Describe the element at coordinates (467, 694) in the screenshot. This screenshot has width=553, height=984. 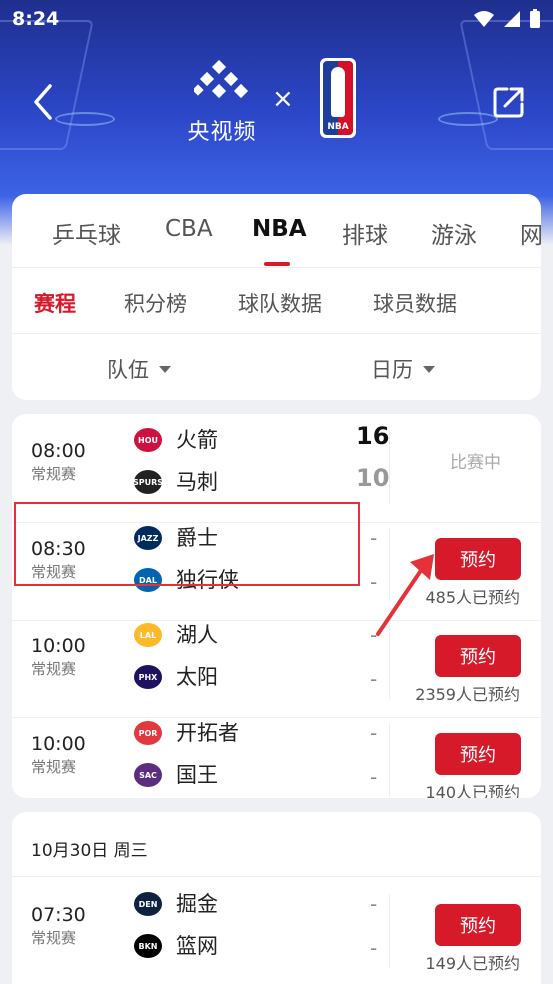
I see `reservation-count: 2359人已预约` at that location.